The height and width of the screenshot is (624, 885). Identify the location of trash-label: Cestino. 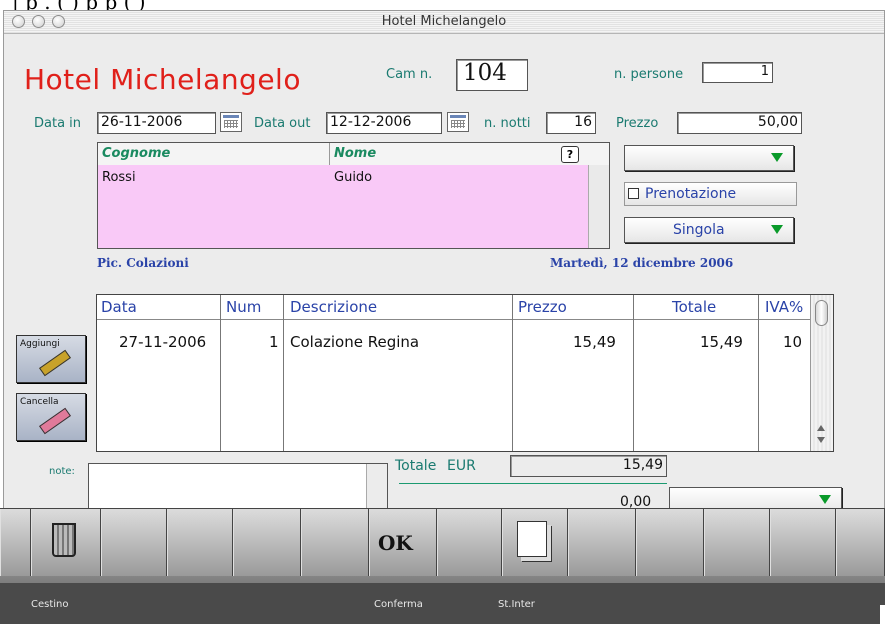
(50, 604).